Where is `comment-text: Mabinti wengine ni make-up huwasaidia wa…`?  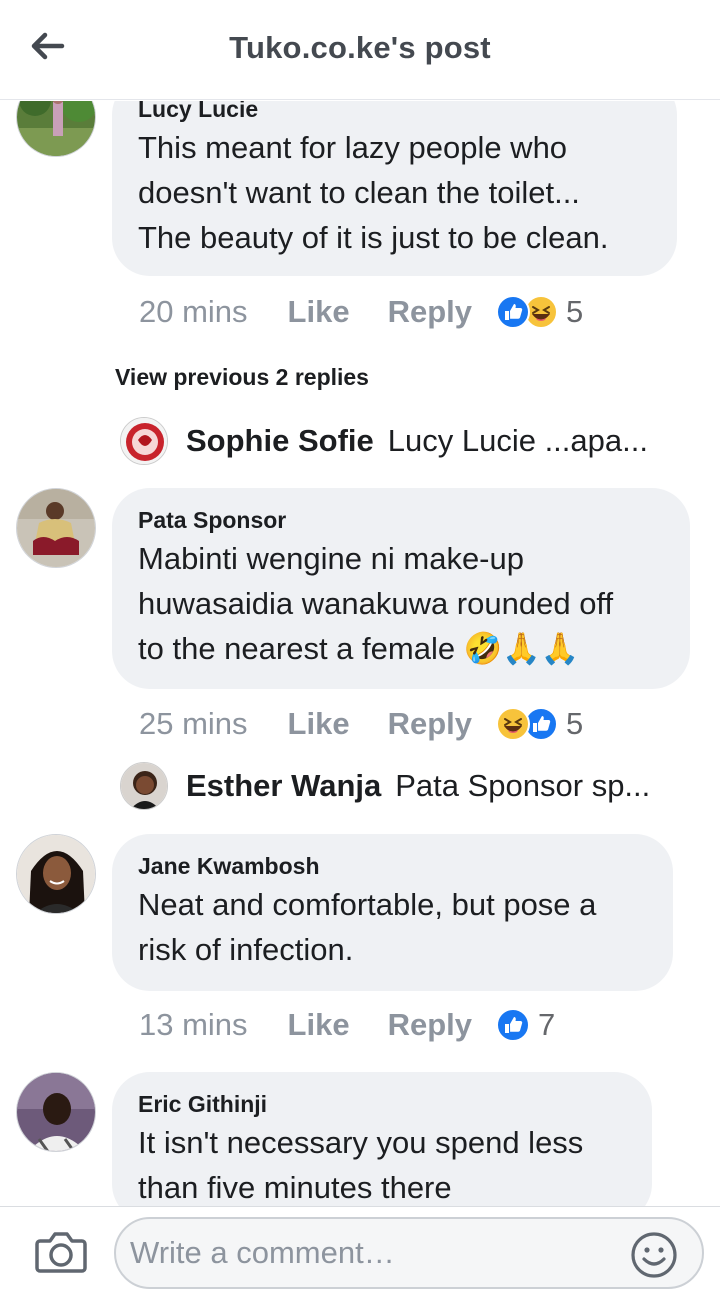 comment-text: Mabinti wengine ni make-up huwasaidia wa… is located at coordinates (376, 603).